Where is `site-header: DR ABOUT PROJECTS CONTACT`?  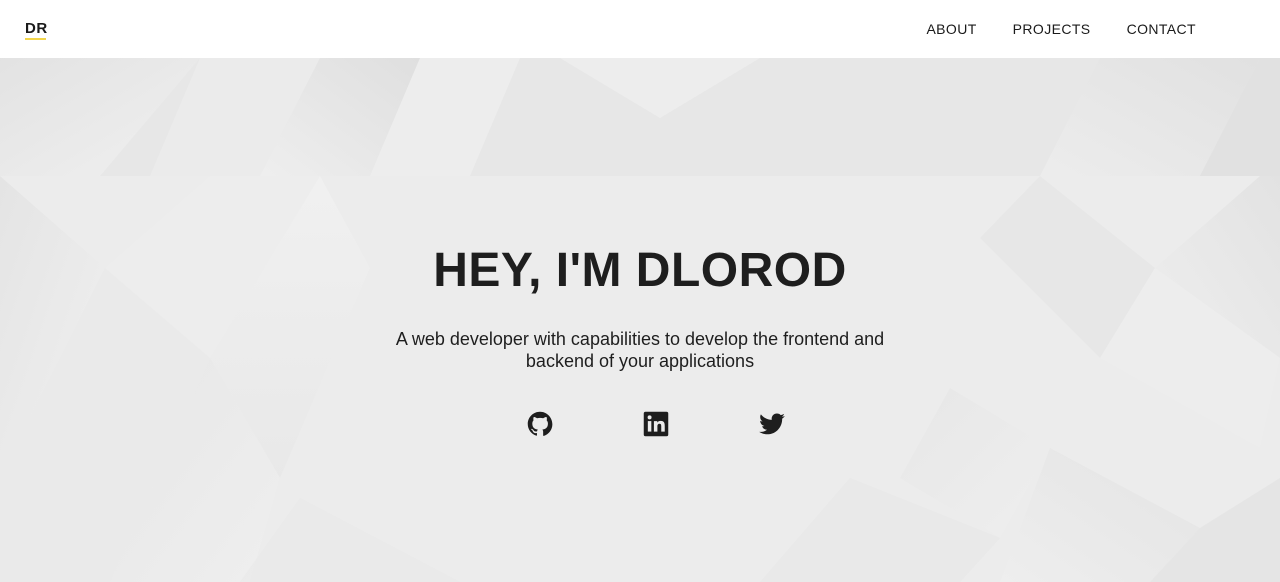
site-header: DR ABOUT PROJECTS CONTACT is located at coordinates (640, 29).